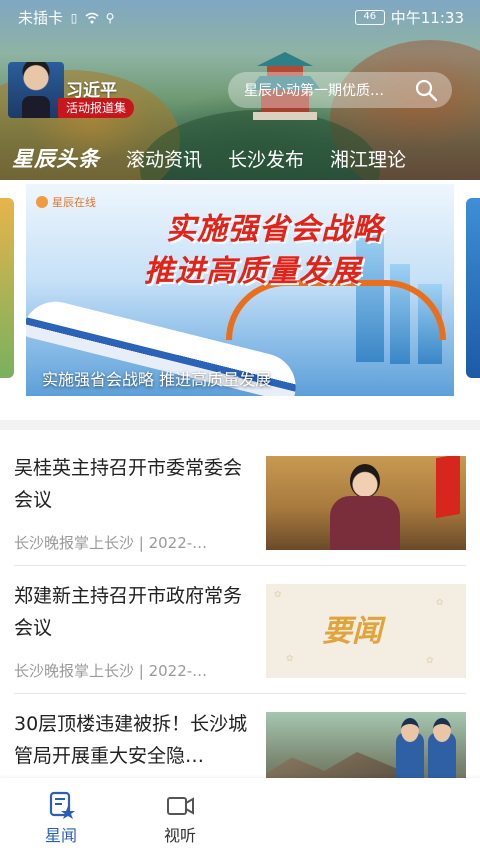  I want to click on news-title: 吴桂英主持召开市委常委会会议, so click(128, 484).